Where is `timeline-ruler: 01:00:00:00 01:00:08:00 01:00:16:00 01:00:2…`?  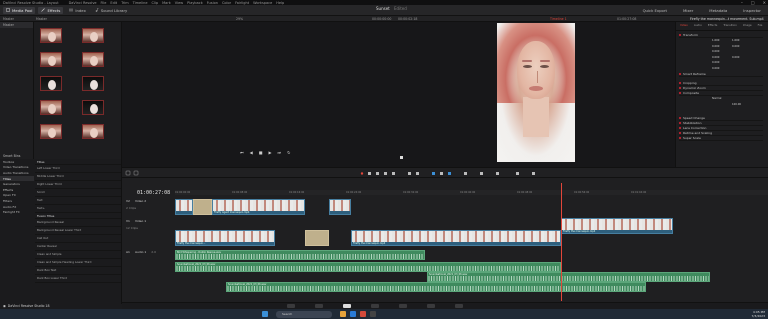 timeline-ruler: 01:00:00:00 01:00:08:00 01:00:16:00 01:00:2… is located at coordinates (471, 192).